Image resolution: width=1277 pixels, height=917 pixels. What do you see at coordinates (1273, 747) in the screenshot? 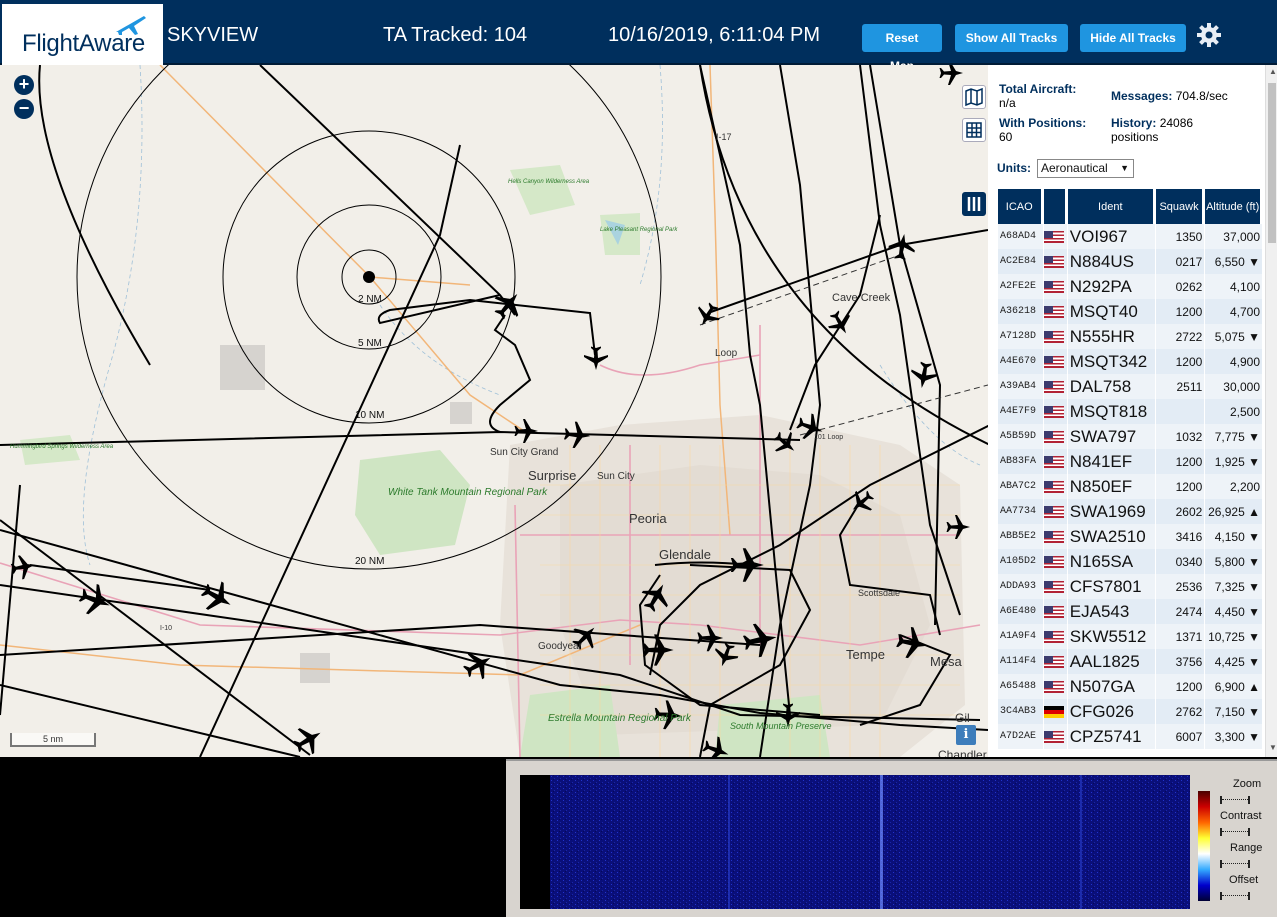
I see `scroll-down-icon: ▼` at bounding box center [1273, 747].